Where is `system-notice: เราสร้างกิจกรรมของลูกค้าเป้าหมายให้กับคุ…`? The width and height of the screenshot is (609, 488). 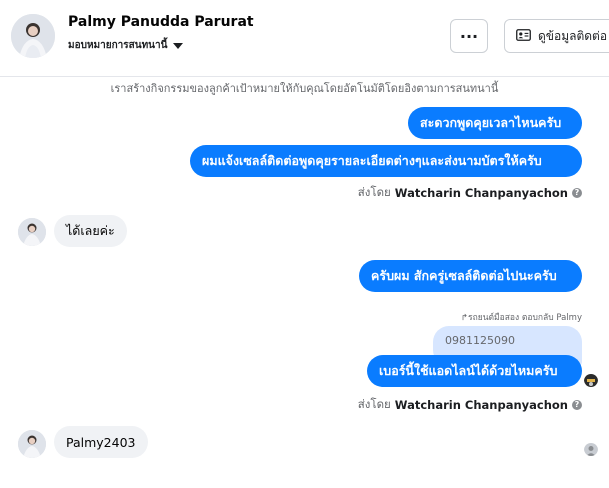 system-notice: เราสร้างกิจกรรมของลูกค้าเป้าหมายให้กับคุ… is located at coordinates (304, 88).